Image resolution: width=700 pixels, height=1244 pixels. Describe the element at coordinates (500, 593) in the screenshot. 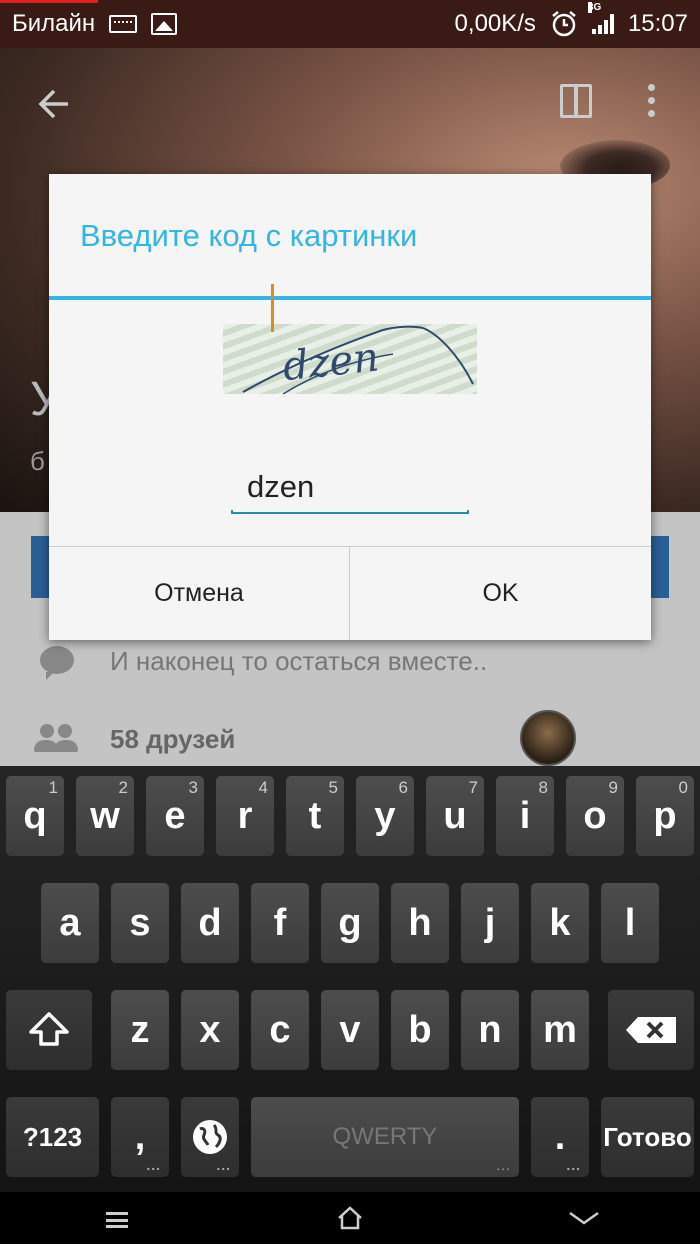

I see `ok-button: OK` at that location.